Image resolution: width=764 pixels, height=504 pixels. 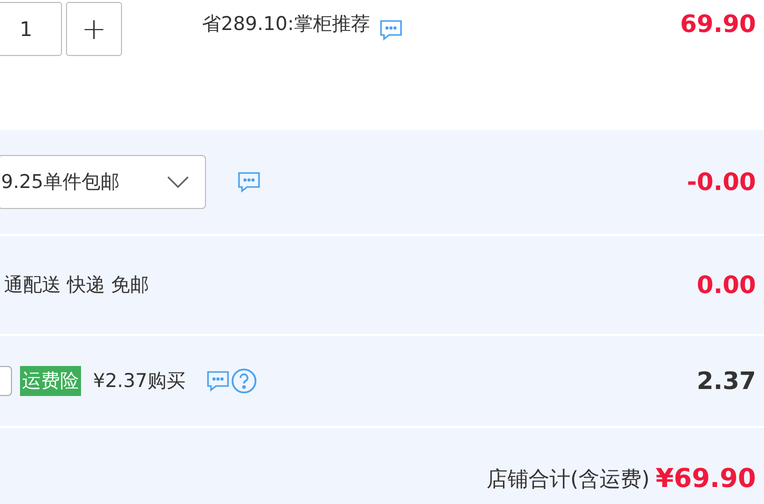 What do you see at coordinates (139, 381) in the screenshot?
I see `insurance-price: ¥2.37购买` at bounding box center [139, 381].